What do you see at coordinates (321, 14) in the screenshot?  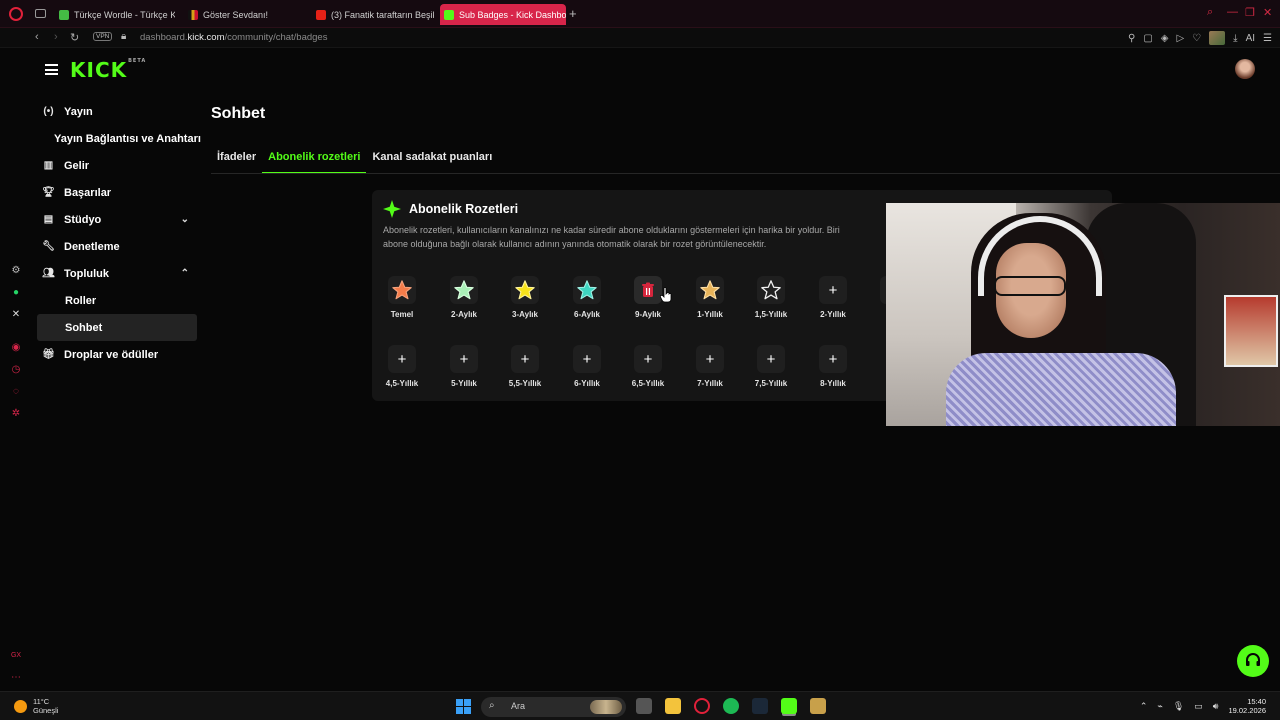 I see `youtube-favicon-icon` at bounding box center [321, 14].